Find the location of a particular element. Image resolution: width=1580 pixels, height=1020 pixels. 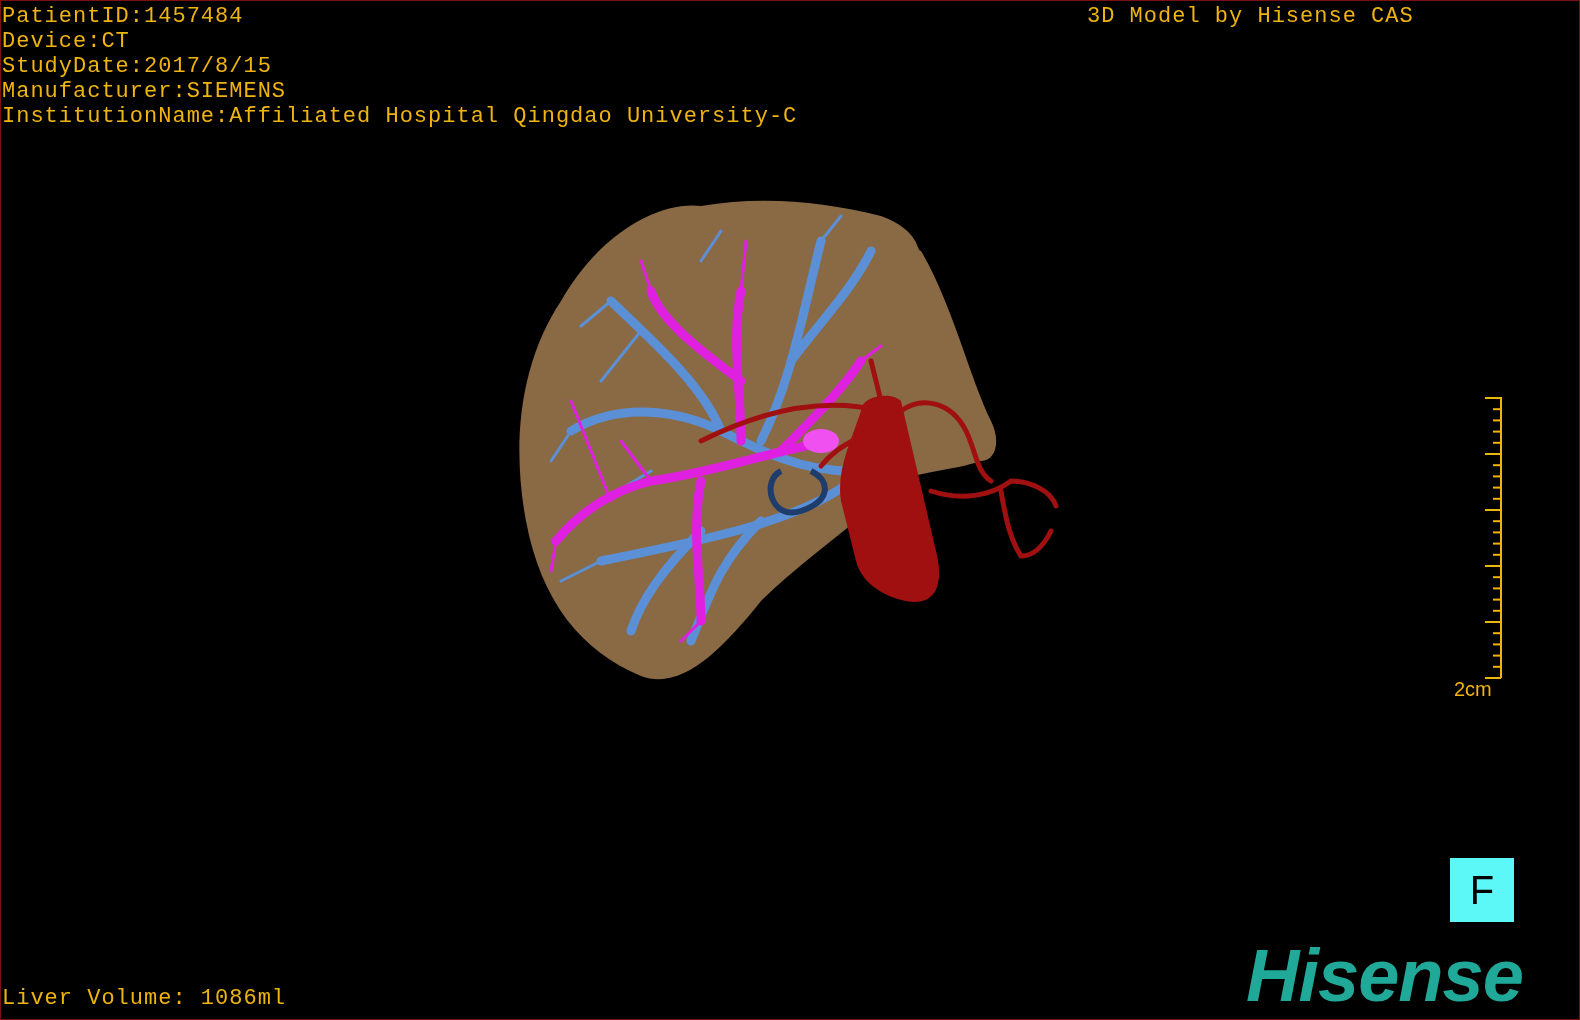

scale-bar-icon is located at coordinates (1493, 538).